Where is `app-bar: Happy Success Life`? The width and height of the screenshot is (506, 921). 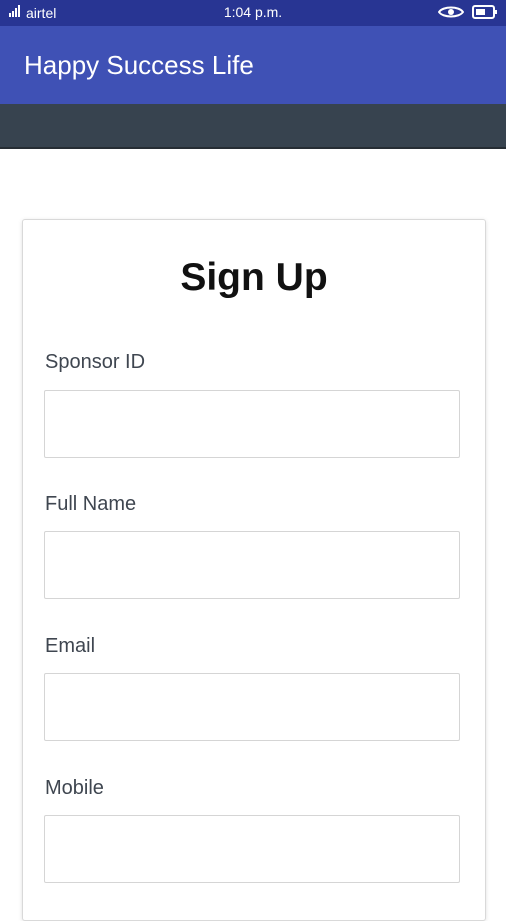 app-bar: Happy Success Life is located at coordinates (253, 65).